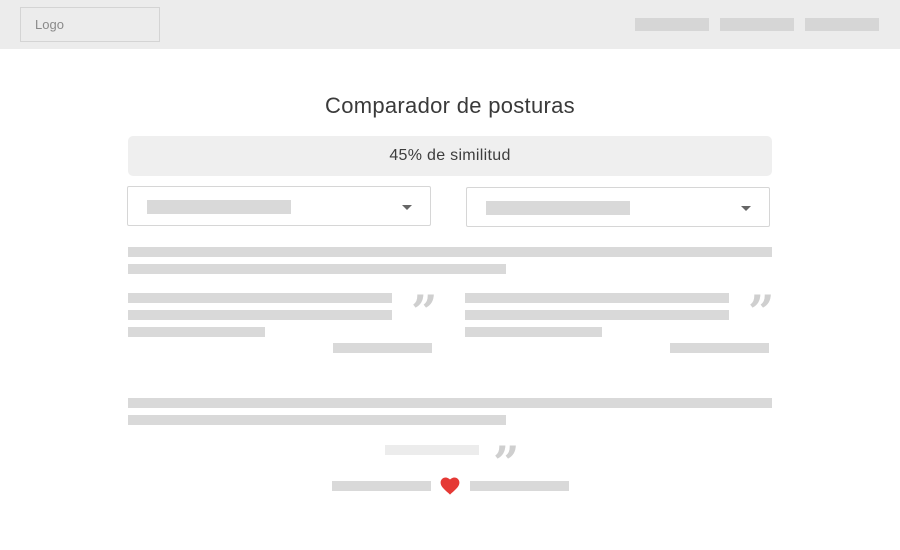 The image size is (900, 550). I want to click on heart-shape, so click(450, 486).